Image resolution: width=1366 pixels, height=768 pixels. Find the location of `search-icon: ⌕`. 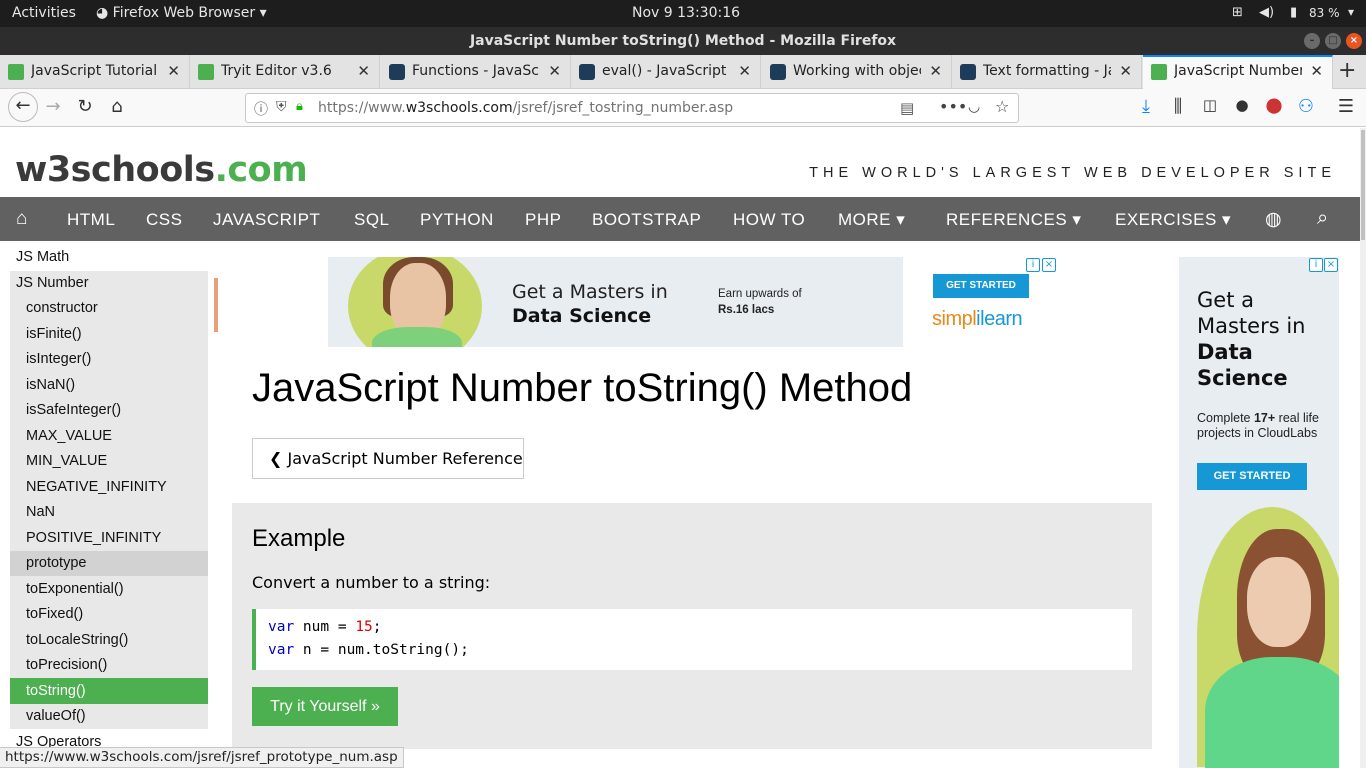

search-icon: ⌕ is located at coordinates (1323, 218).